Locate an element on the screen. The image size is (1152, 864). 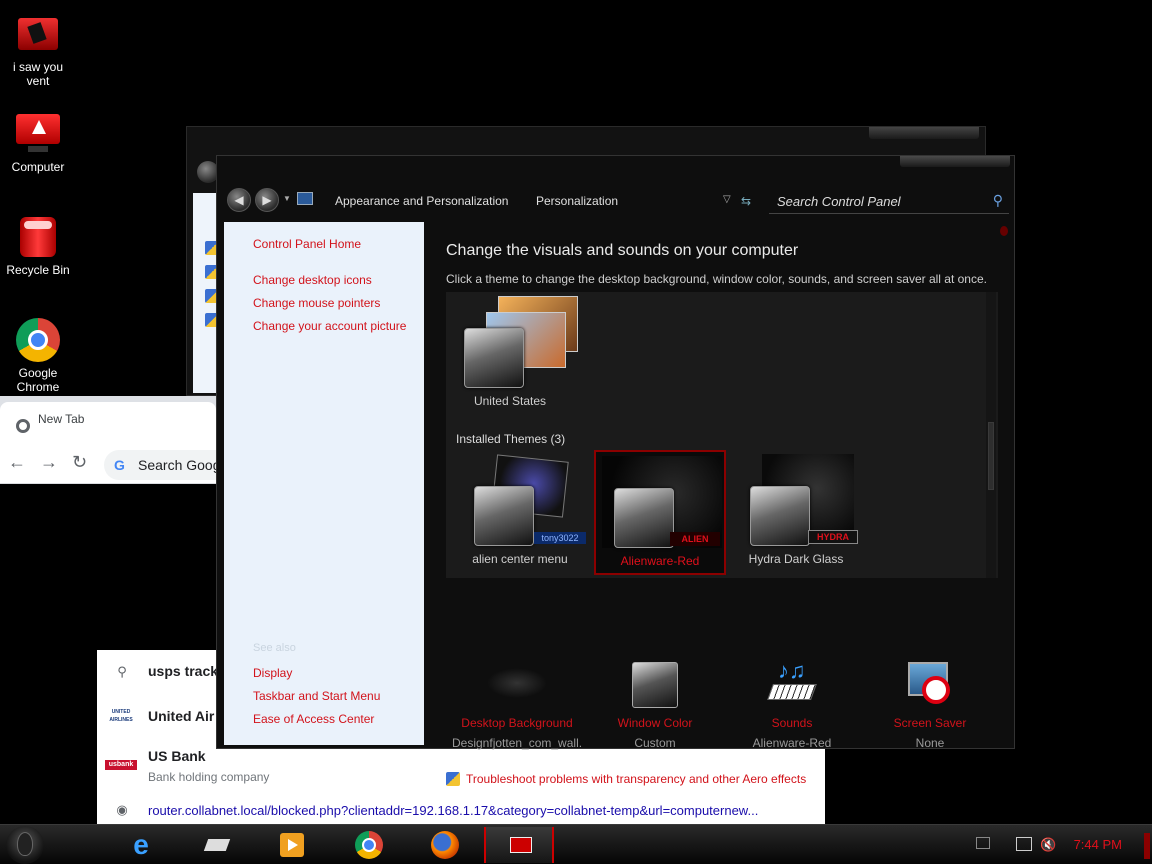
taskbar-start-menu-link: Taskbar and Start Menu is located at coordinates (316, 696).